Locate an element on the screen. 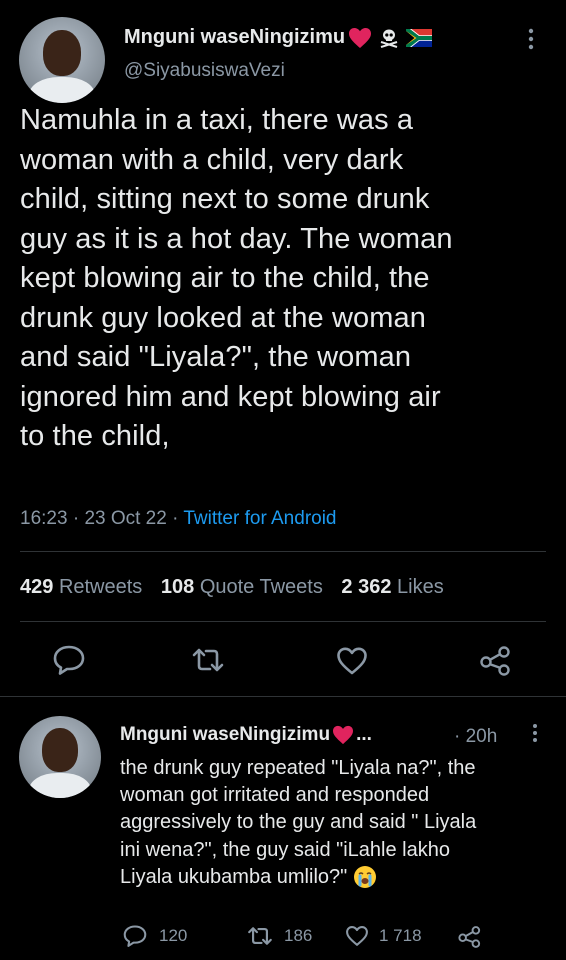 This screenshot has width=566, height=960. skull-and-crossbones-icon is located at coordinates (389, 38).